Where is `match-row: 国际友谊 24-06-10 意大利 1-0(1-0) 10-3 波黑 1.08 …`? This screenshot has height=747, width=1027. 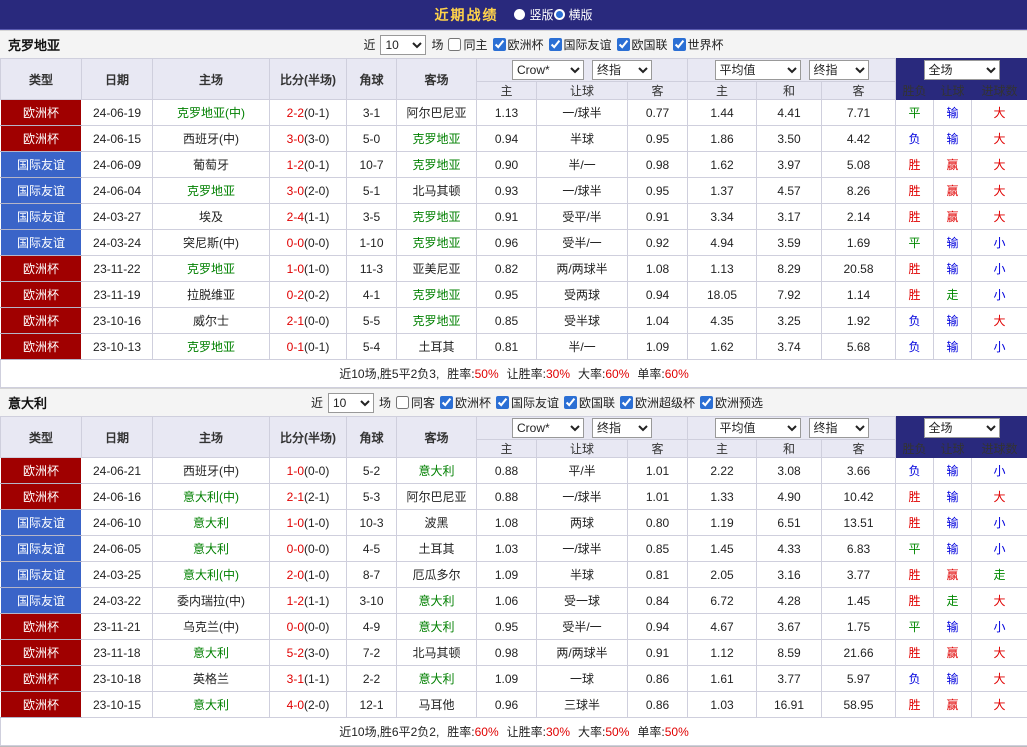 match-row: 国际友谊 24-06-10 意大利 1-0(1-0) 10-3 波黑 1.08 … is located at coordinates (513, 522).